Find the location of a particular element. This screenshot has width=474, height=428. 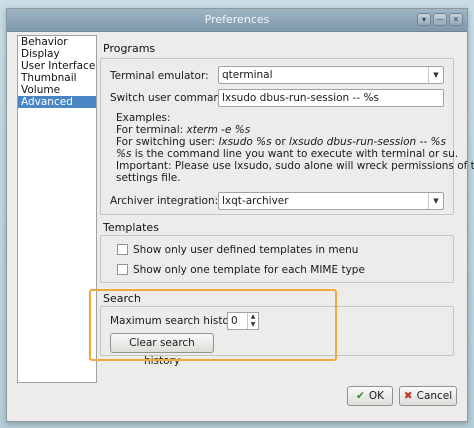

terminal-emulator-value: qterminal is located at coordinates (247, 75).